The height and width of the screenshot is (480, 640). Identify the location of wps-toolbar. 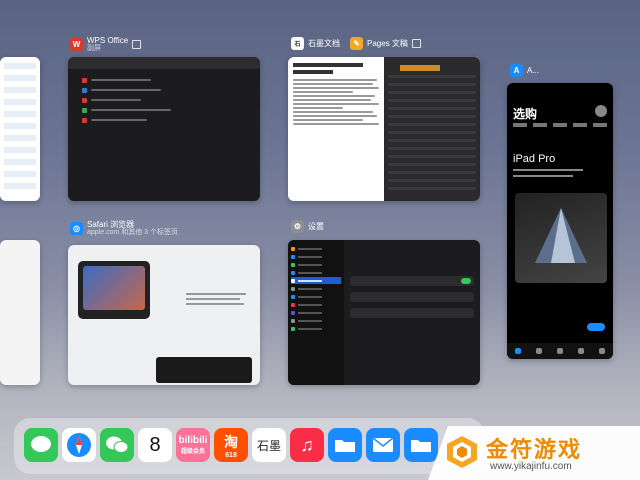
(164, 63).